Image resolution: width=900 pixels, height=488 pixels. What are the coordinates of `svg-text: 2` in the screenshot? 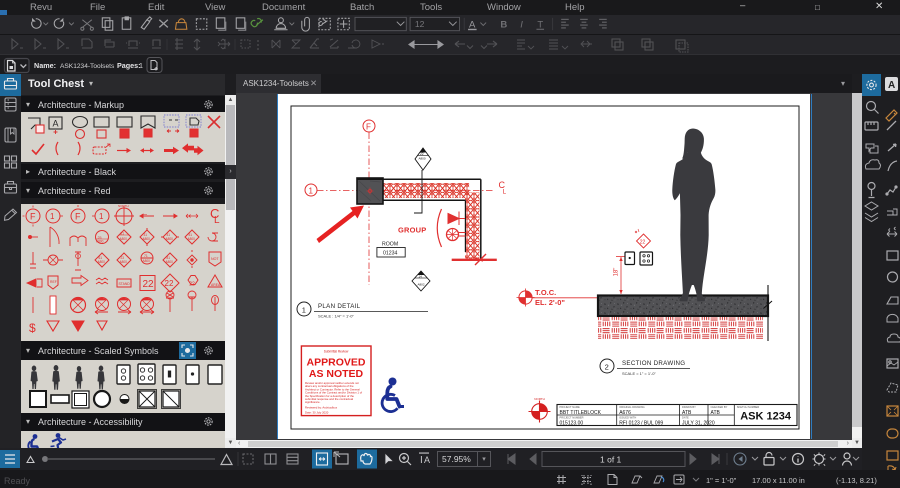 It's located at (607, 366).